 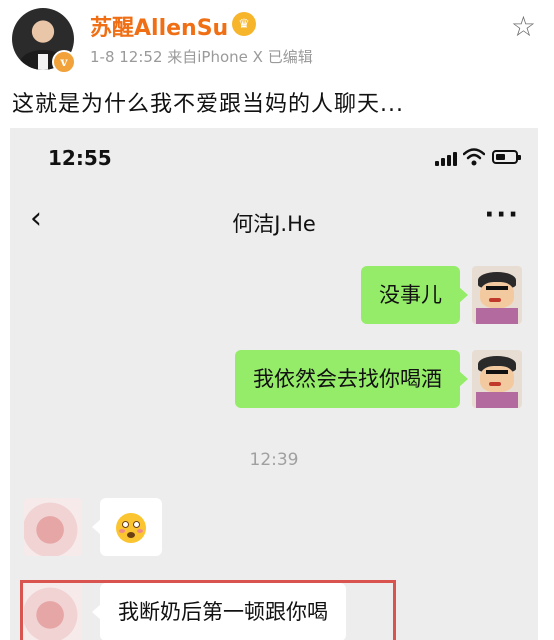 I want to click on message-bubble-sent: 没事儿, so click(x=414, y=295).